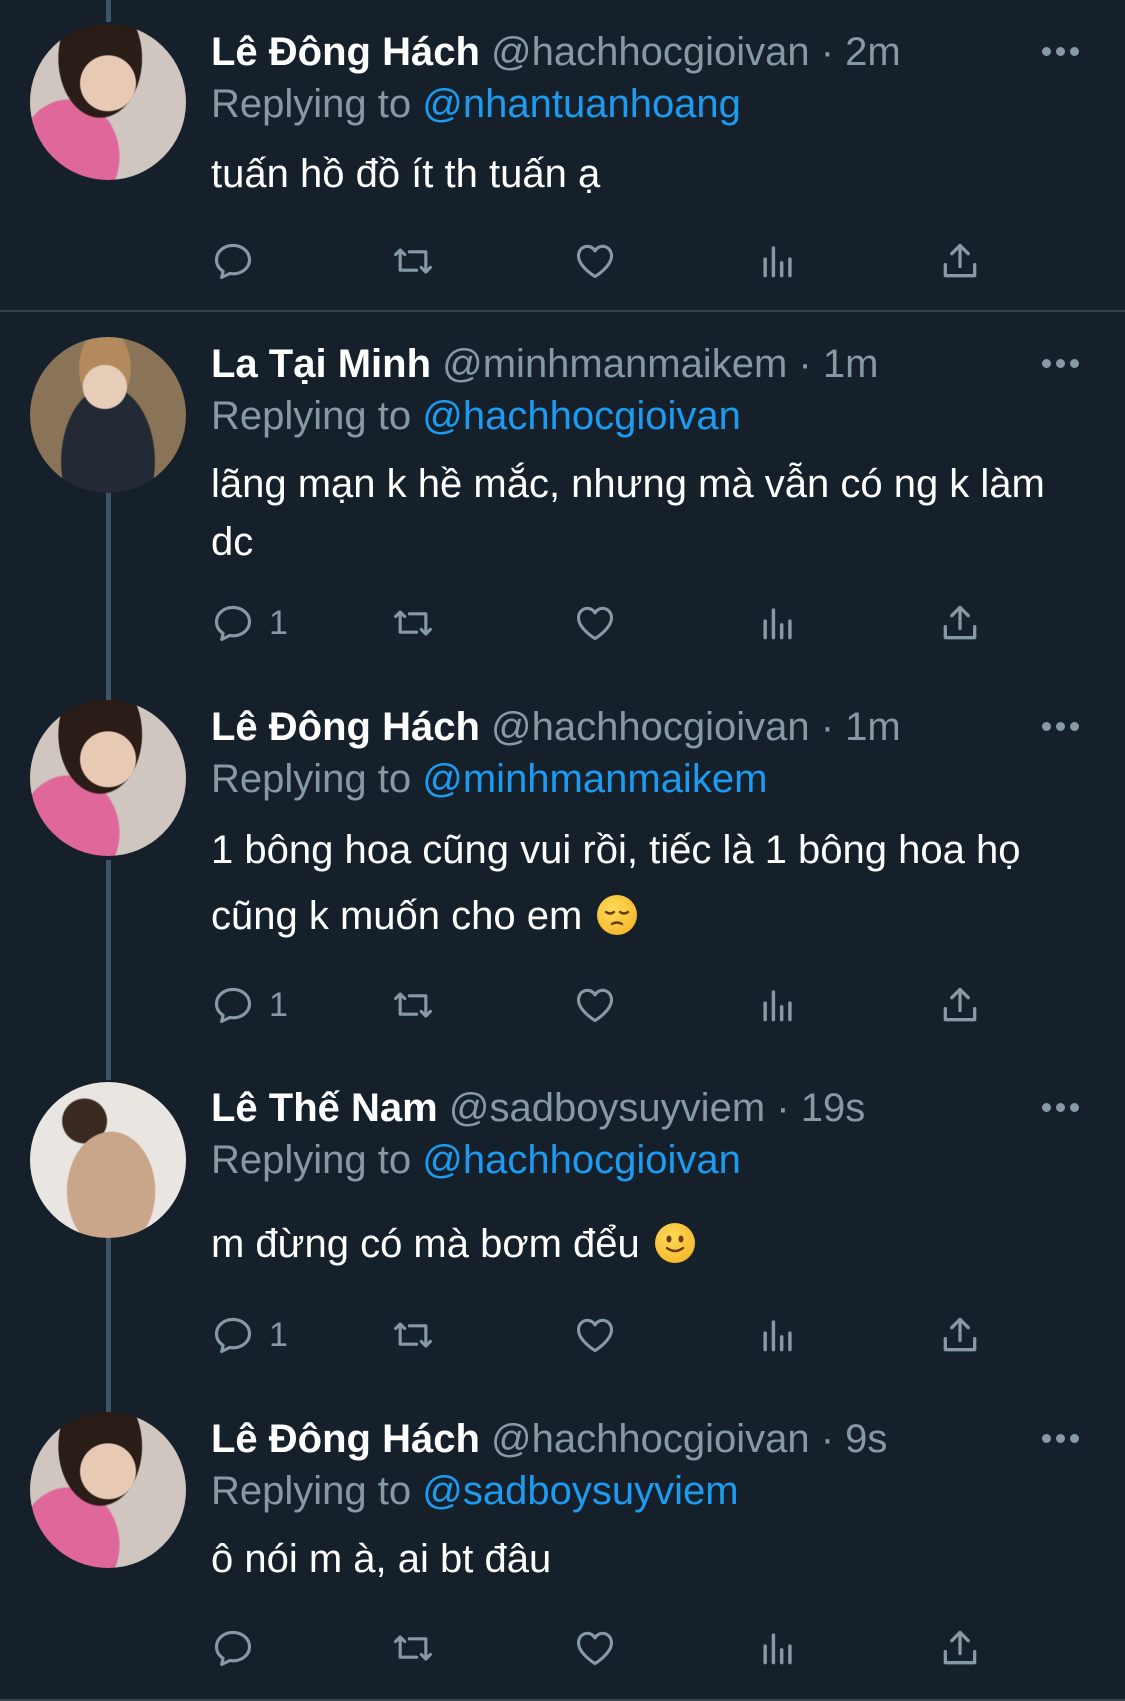 This screenshot has height=1701, width=1125. Describe the element at coordinates (324, 1108) in the screenshot. I see `display-name: Lê Thế Nam` at that location.